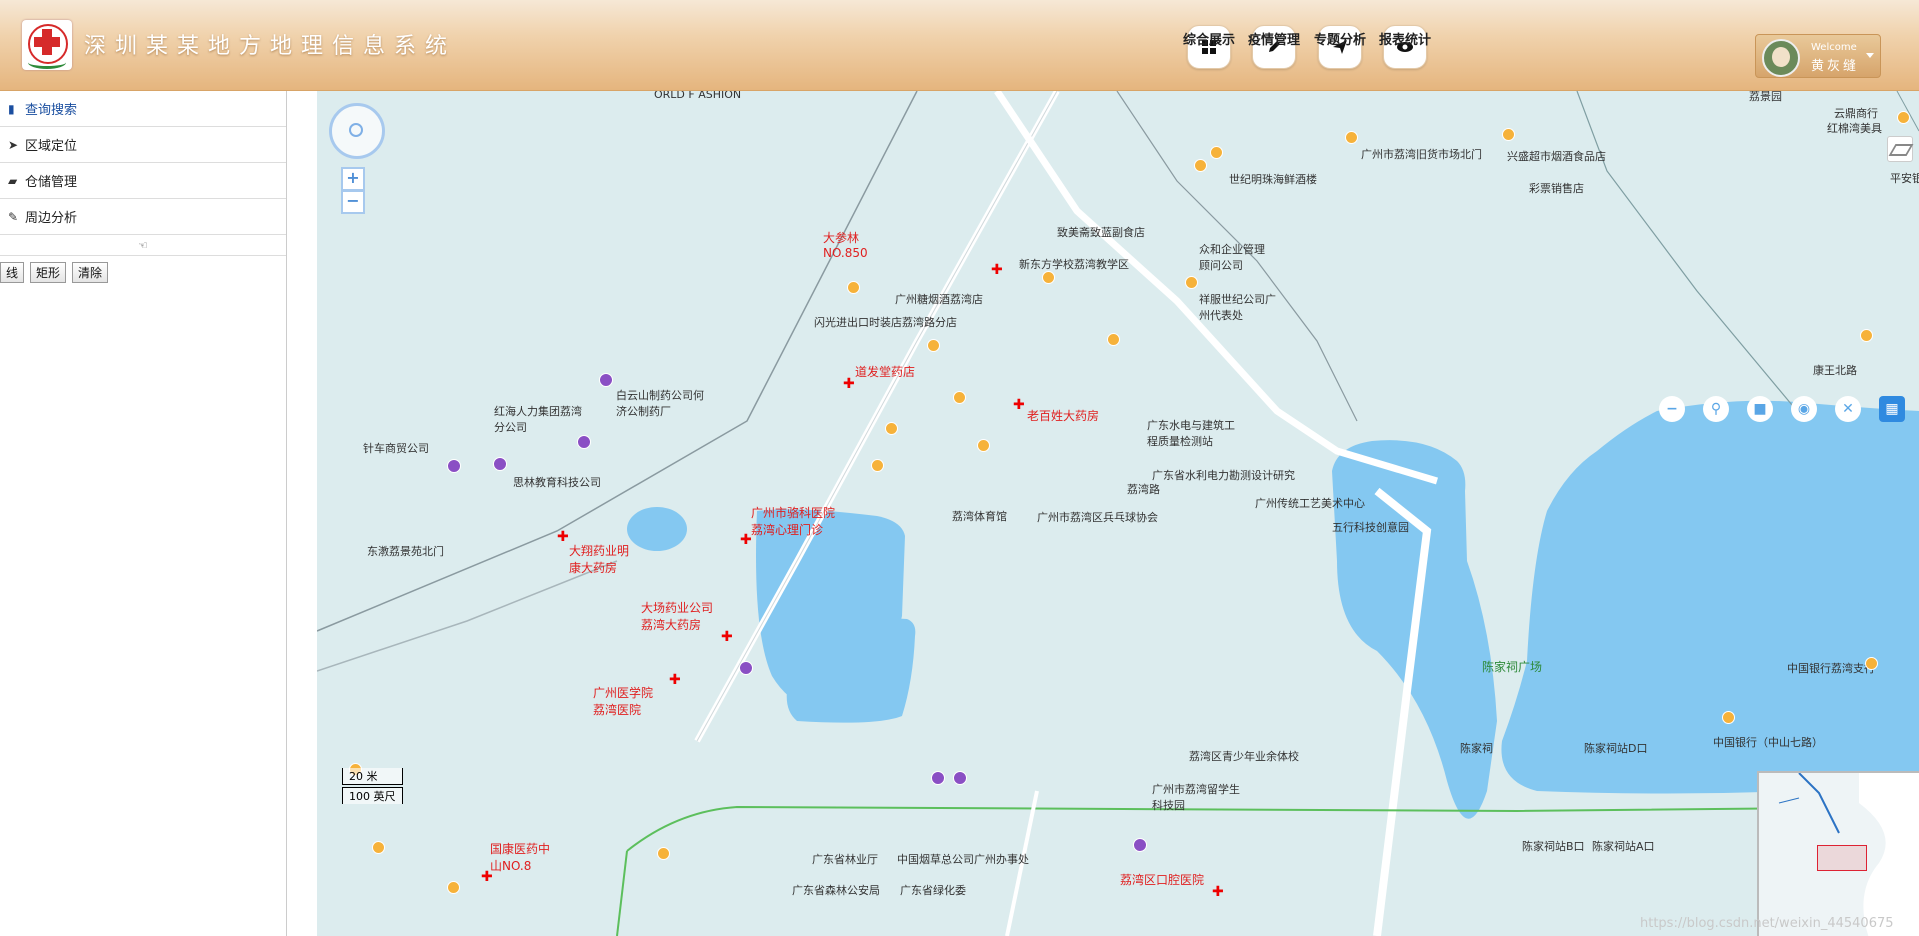  I want to click on nav-thematic: 专题分析, so click(1340, 47).